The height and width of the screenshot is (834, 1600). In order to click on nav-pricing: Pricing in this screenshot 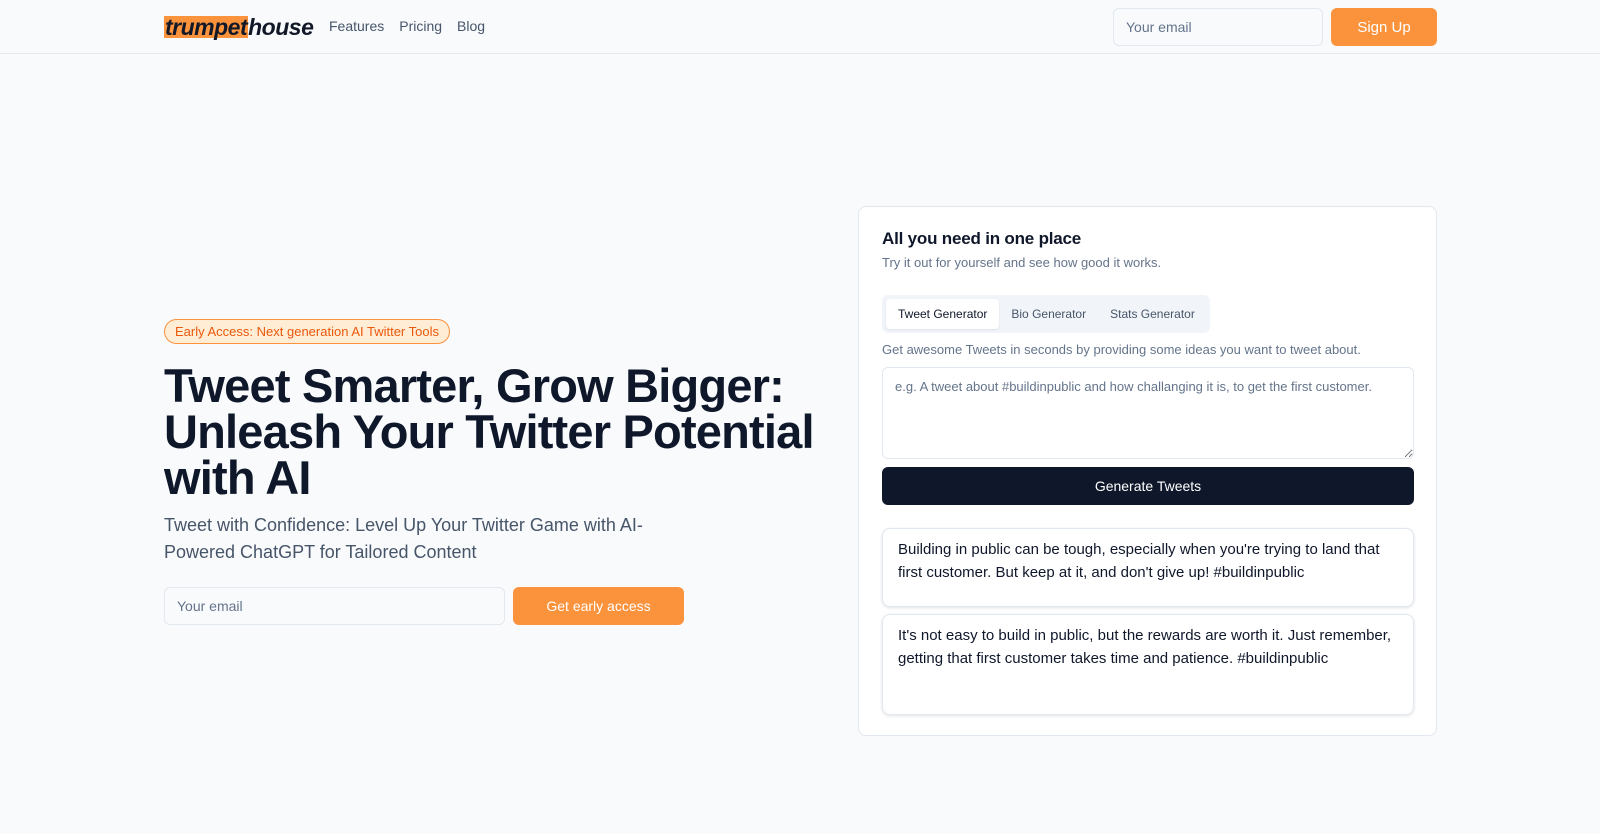, I will do `click(420, 26)`.